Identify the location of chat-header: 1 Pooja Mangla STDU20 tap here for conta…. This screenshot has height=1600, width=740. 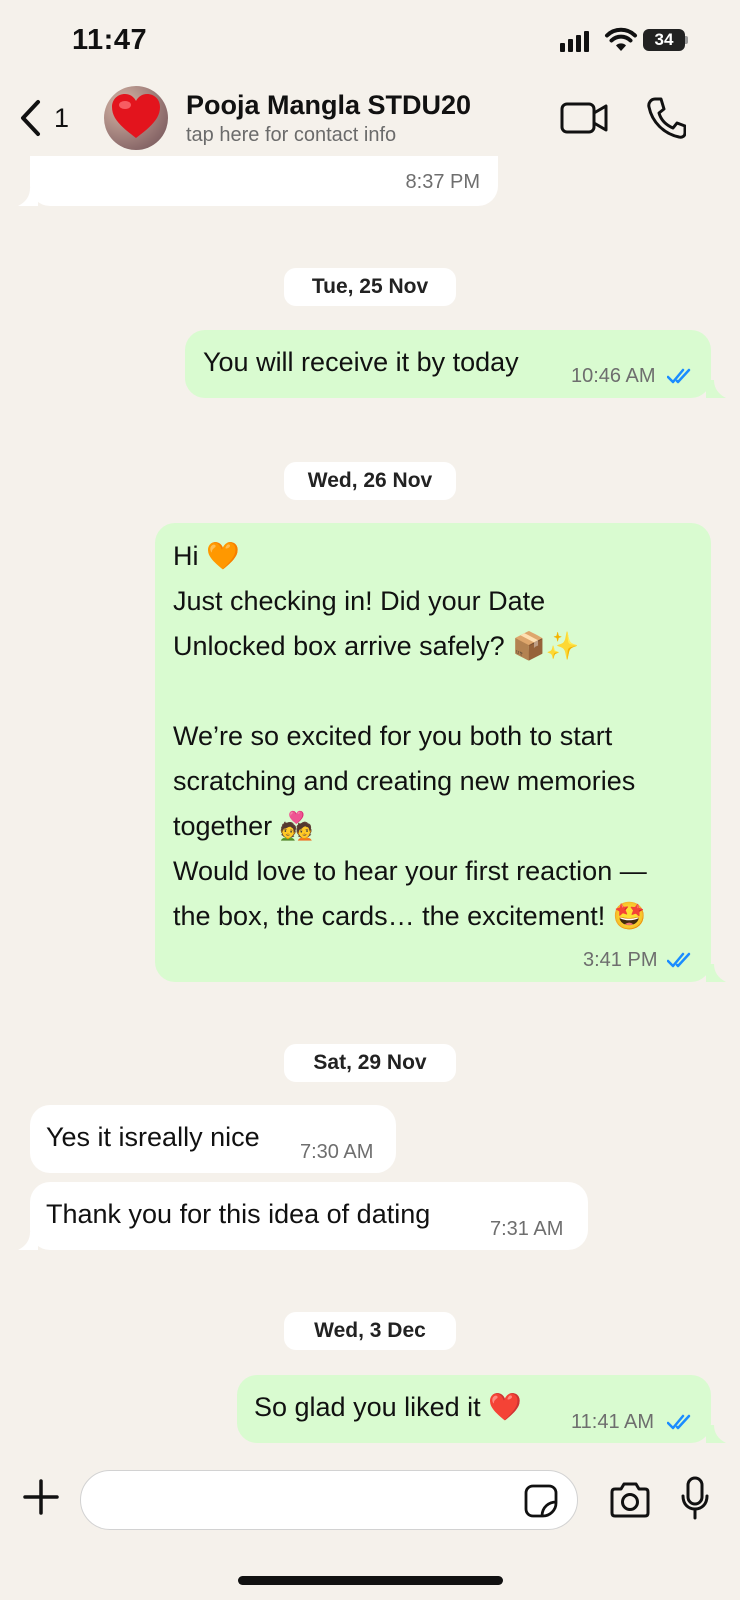
(370, 120).